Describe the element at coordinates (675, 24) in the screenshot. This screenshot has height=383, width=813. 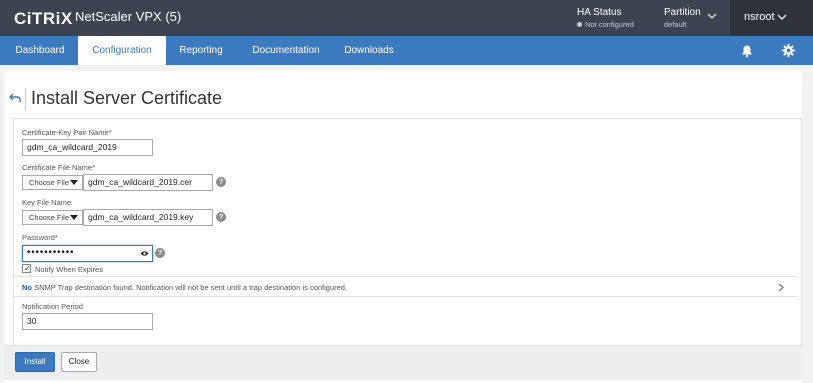
I see `partition-value: default` at that location.